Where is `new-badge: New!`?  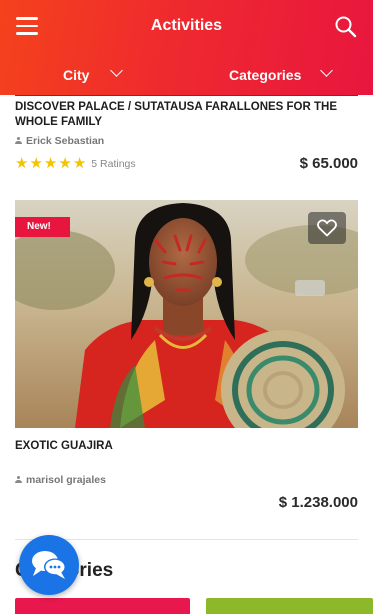 new-badge: New! is located at coordinates (42, 227).